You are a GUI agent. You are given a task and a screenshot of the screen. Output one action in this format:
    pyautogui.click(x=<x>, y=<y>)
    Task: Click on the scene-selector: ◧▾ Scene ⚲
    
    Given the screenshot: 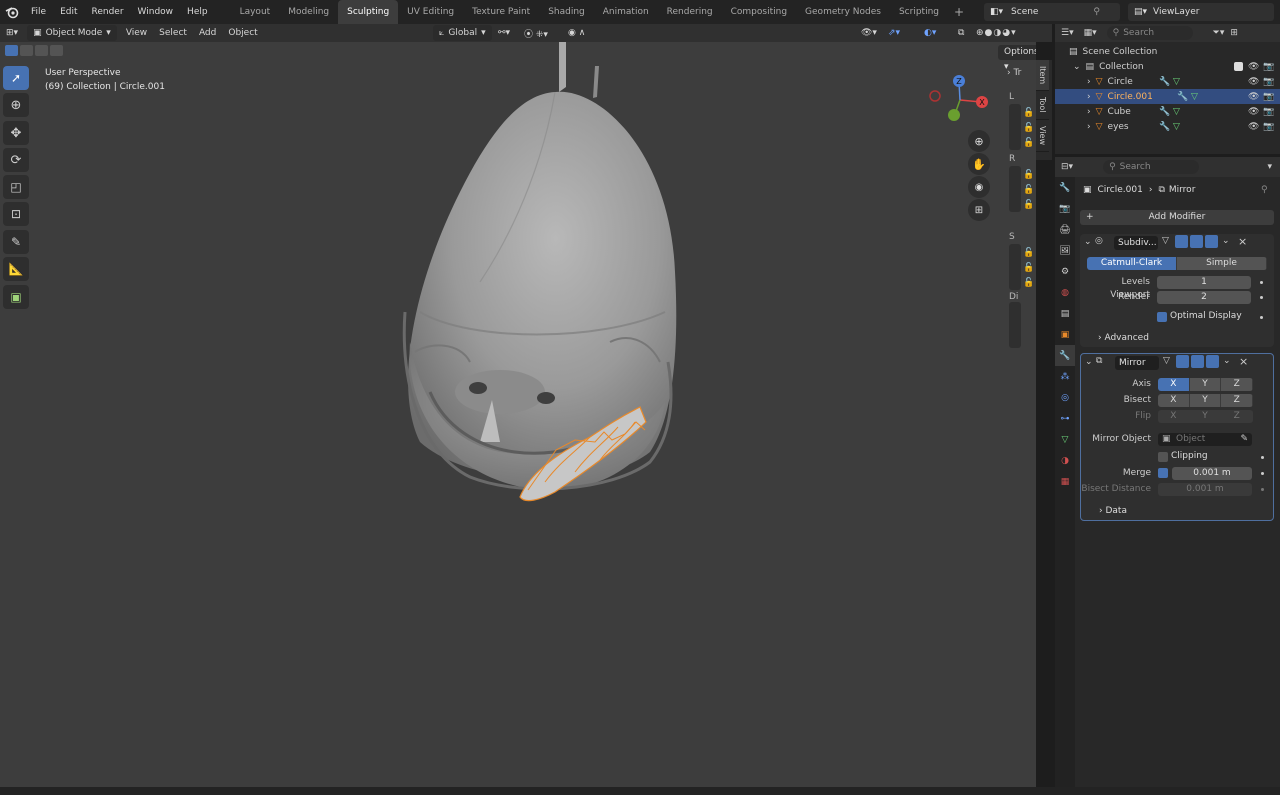 What is the action you would take?
    pyautogui.click(x=1052, y=12)
    